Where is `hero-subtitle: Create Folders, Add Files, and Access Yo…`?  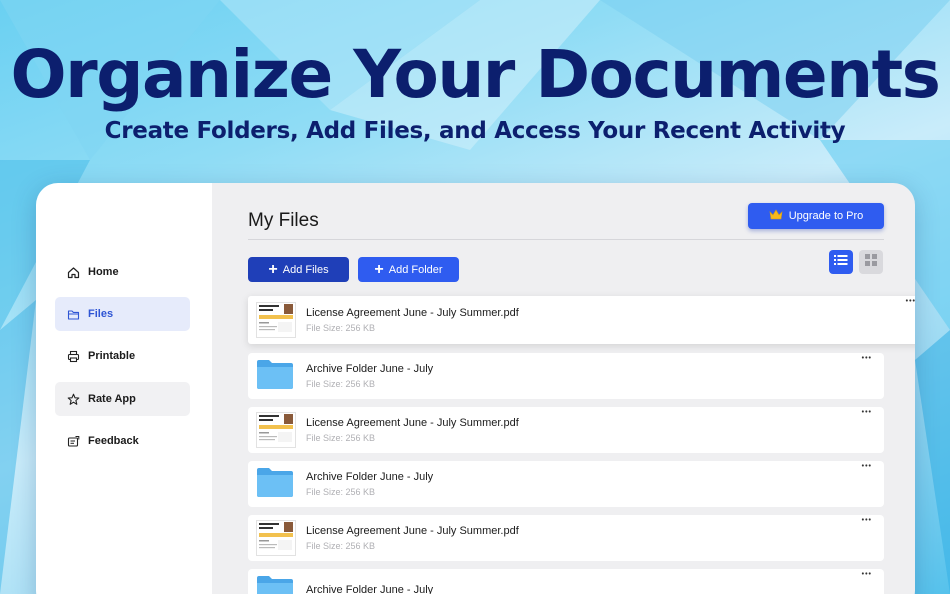
hero-subtitle: Create Folders, Add Files, and Access Yo… is located at coordinates (475, 131).